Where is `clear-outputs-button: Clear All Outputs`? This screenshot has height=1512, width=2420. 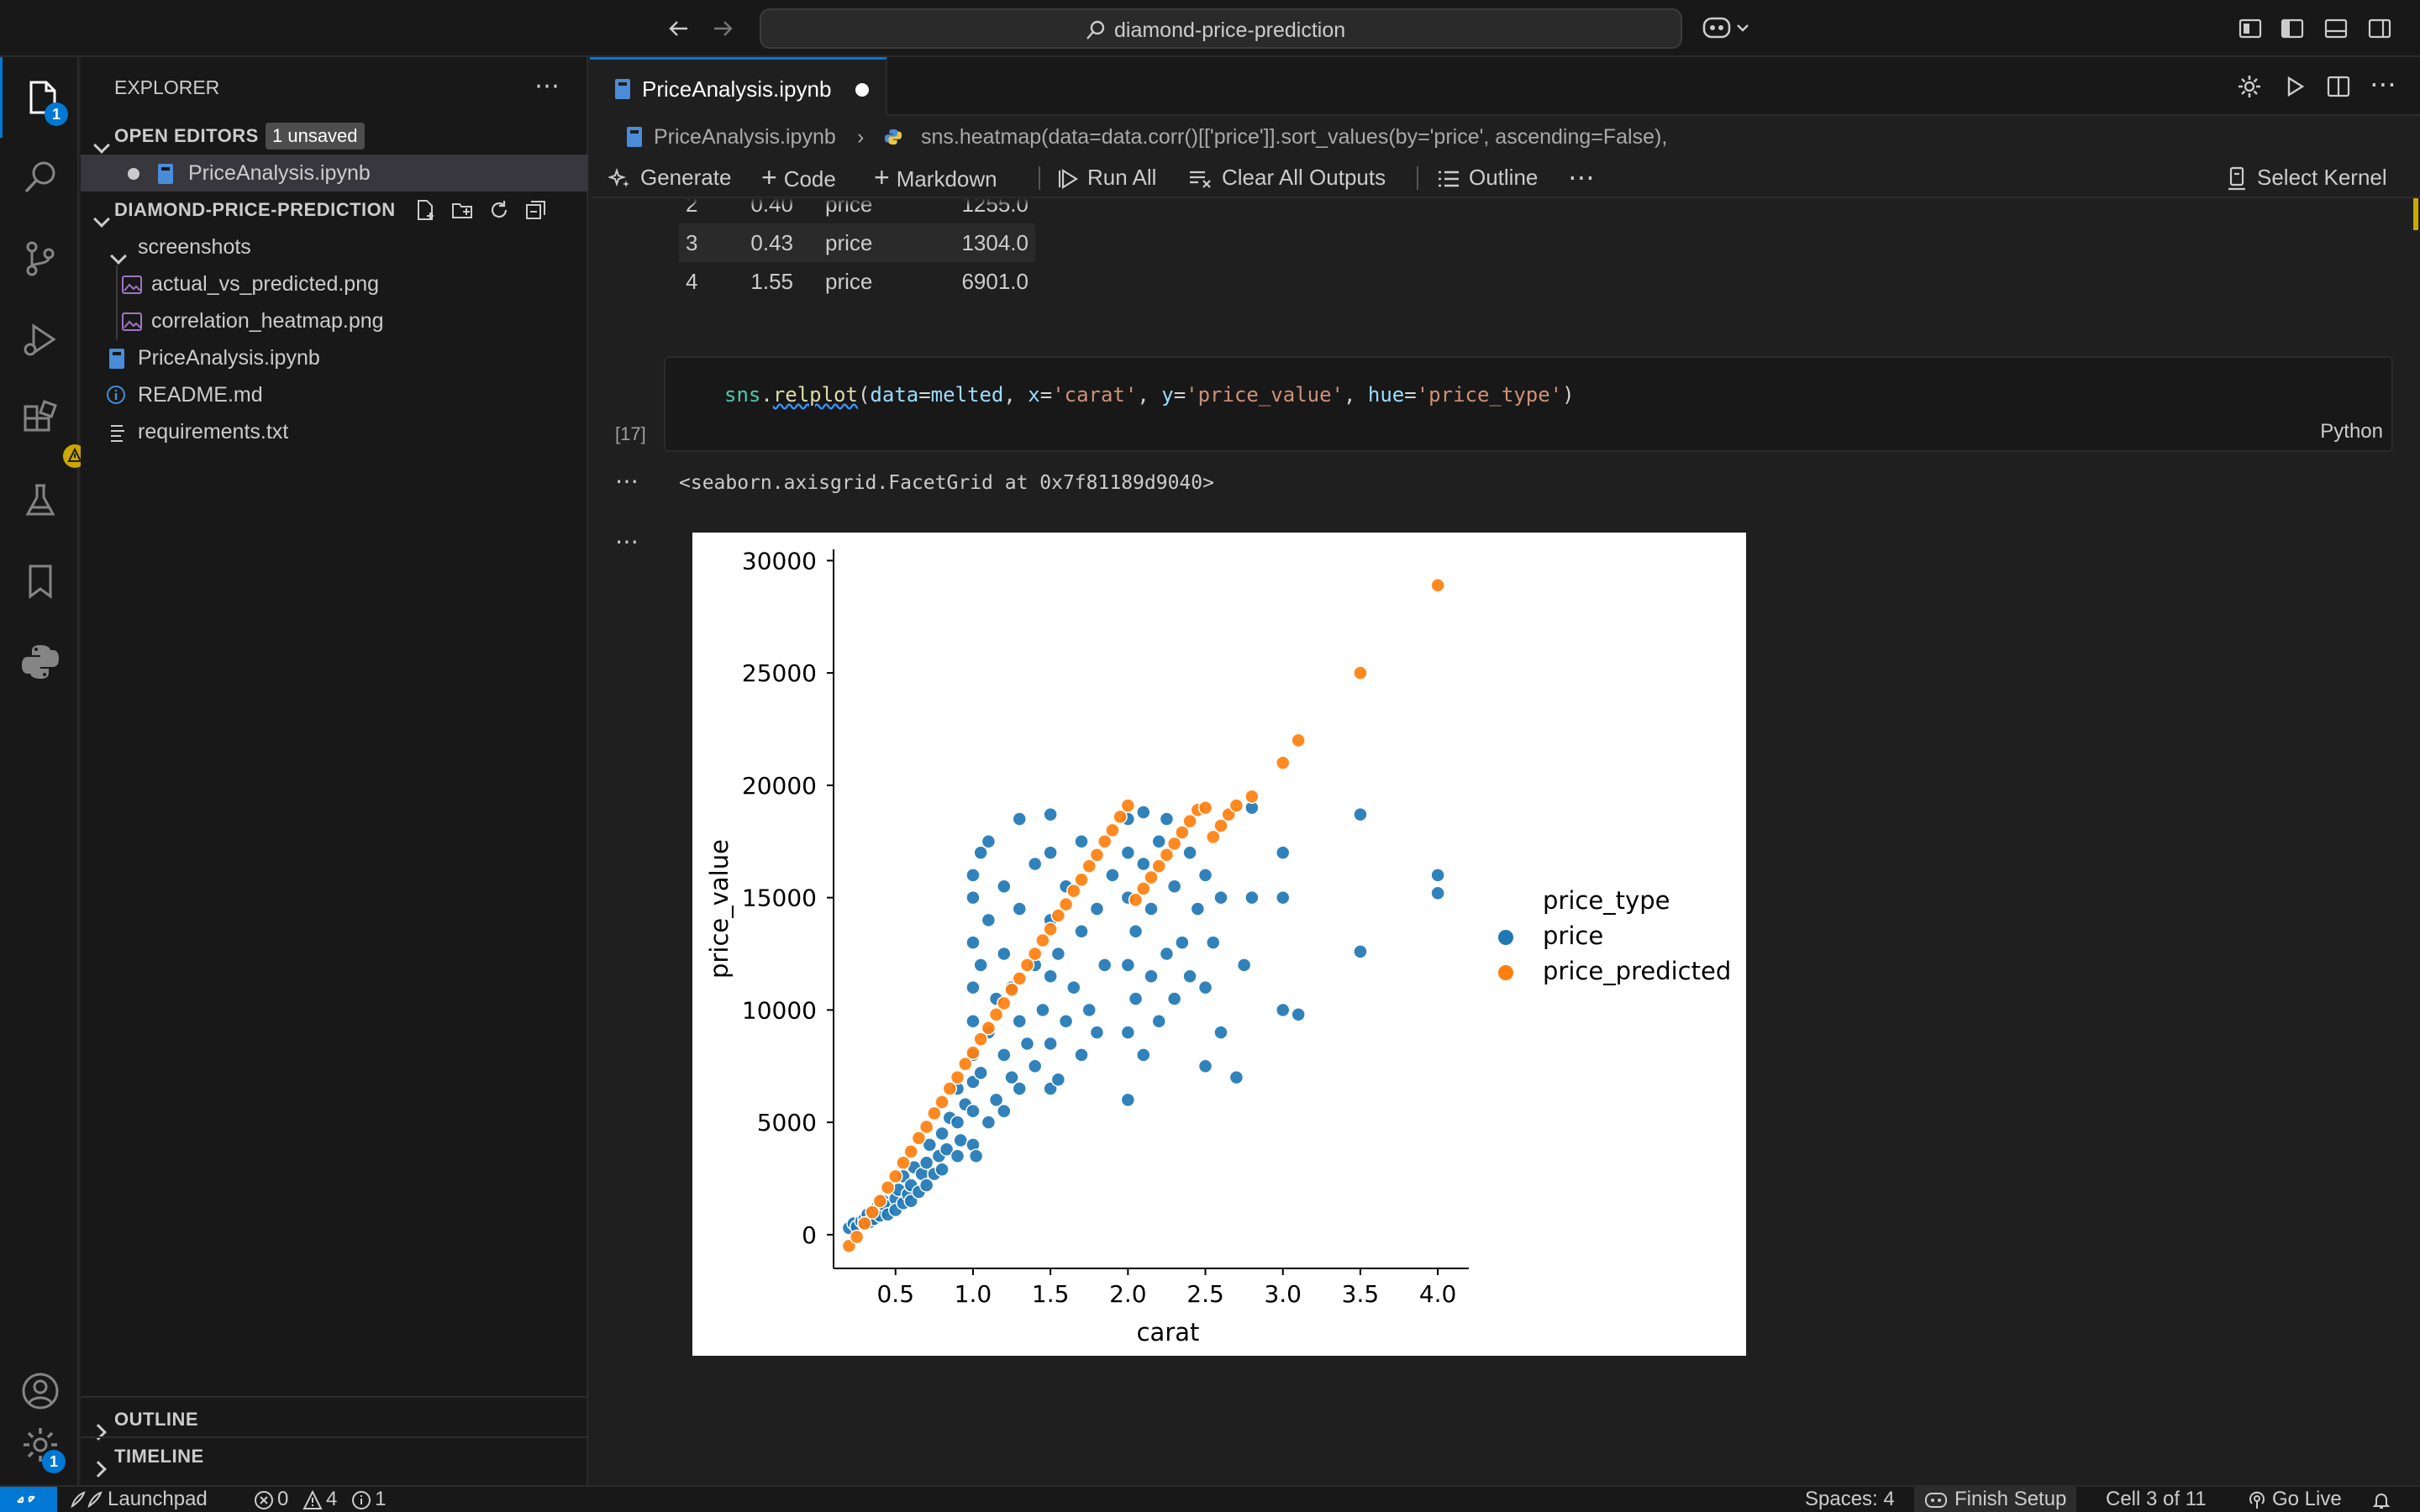
clear-outputs-button: Clear All Outputs is located at coordinates (1287, 177).